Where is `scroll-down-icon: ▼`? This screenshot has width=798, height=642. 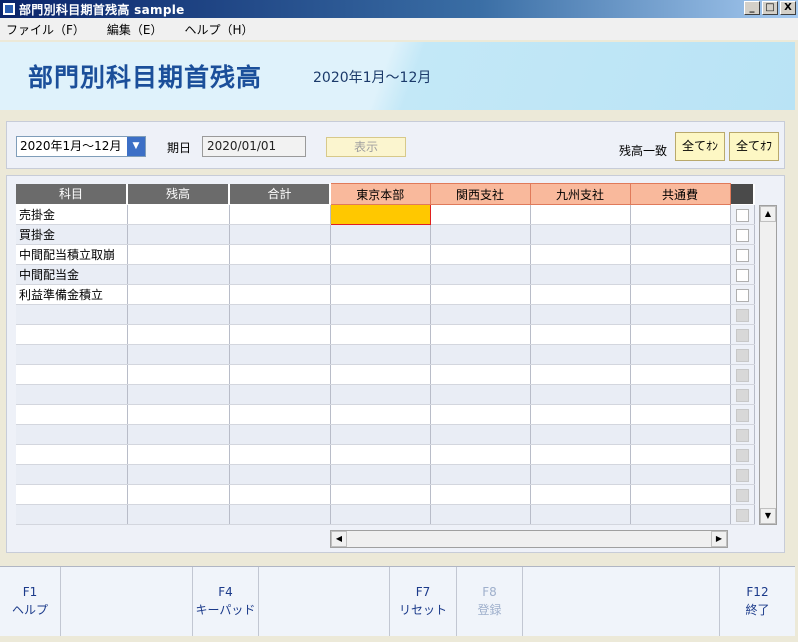 scroll-down-icon: ▼ is located at coordinates (768, 516).